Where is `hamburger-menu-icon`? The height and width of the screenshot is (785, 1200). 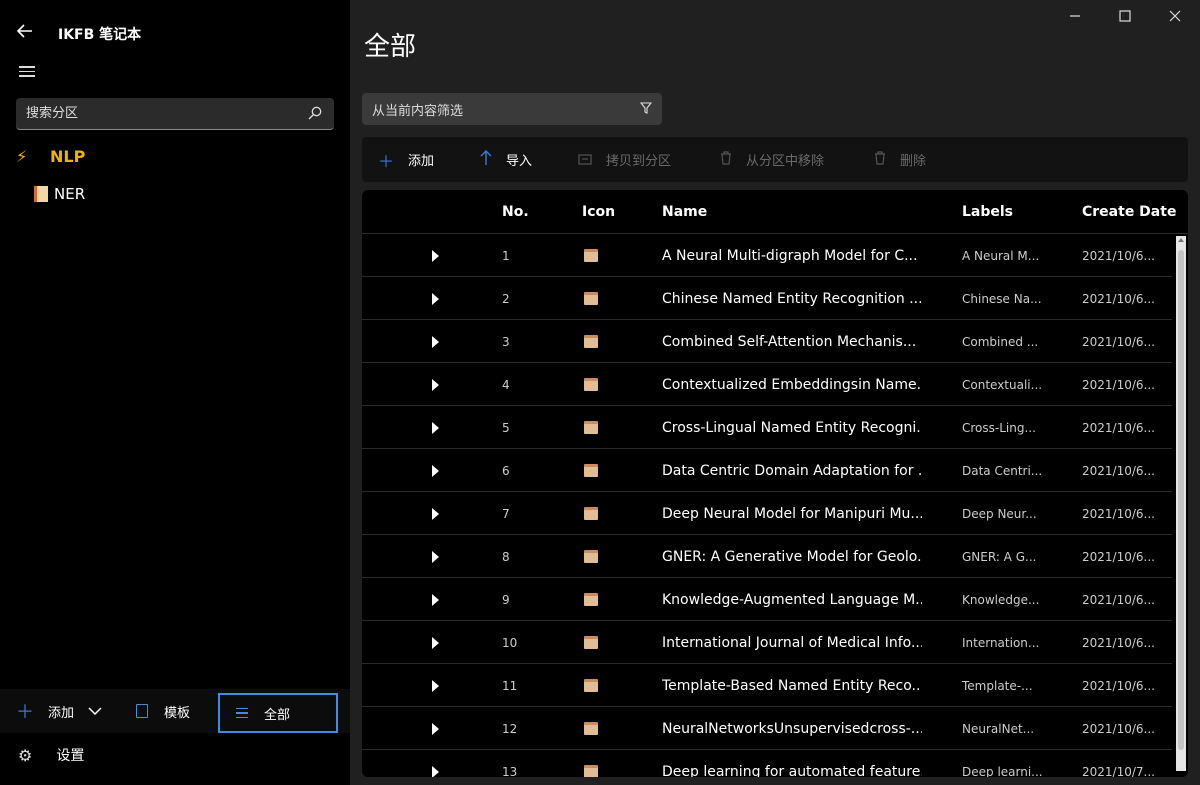 hamburger-menu-icon is located at coordinates (27, 73).